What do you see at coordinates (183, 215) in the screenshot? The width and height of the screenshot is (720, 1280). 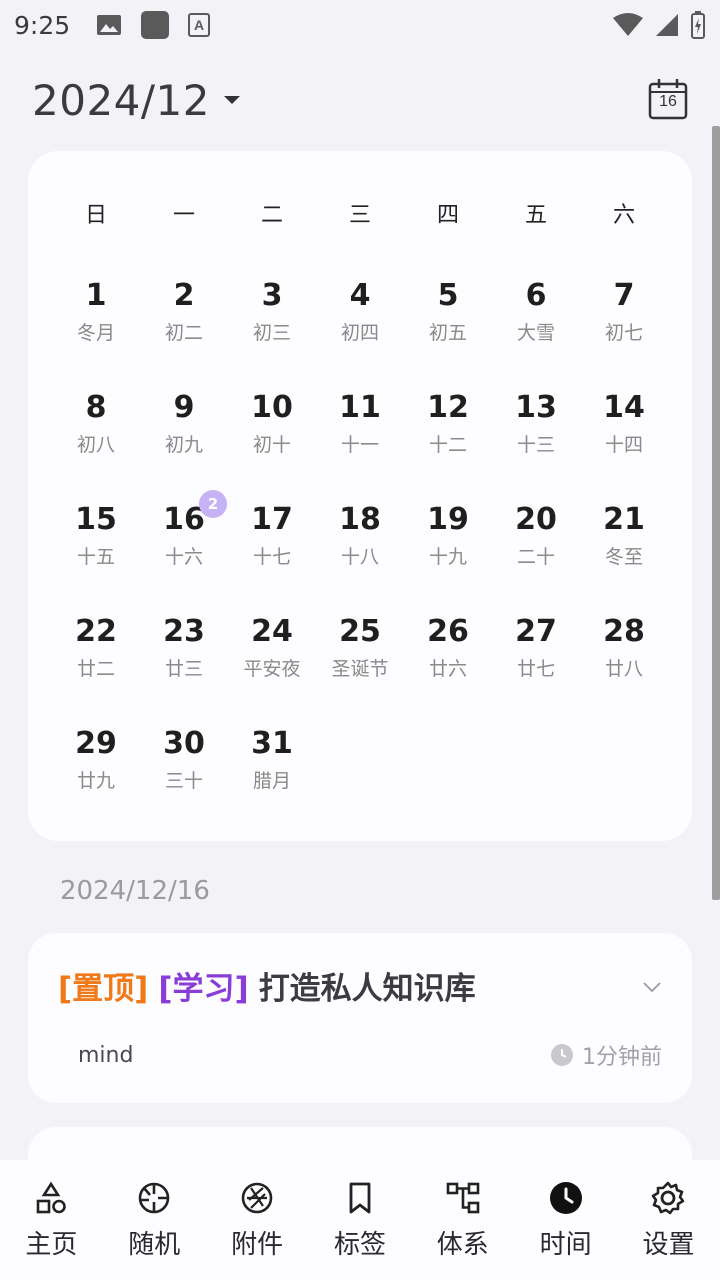 I see `weekday-label: 一` at bounding box center [183, 215].